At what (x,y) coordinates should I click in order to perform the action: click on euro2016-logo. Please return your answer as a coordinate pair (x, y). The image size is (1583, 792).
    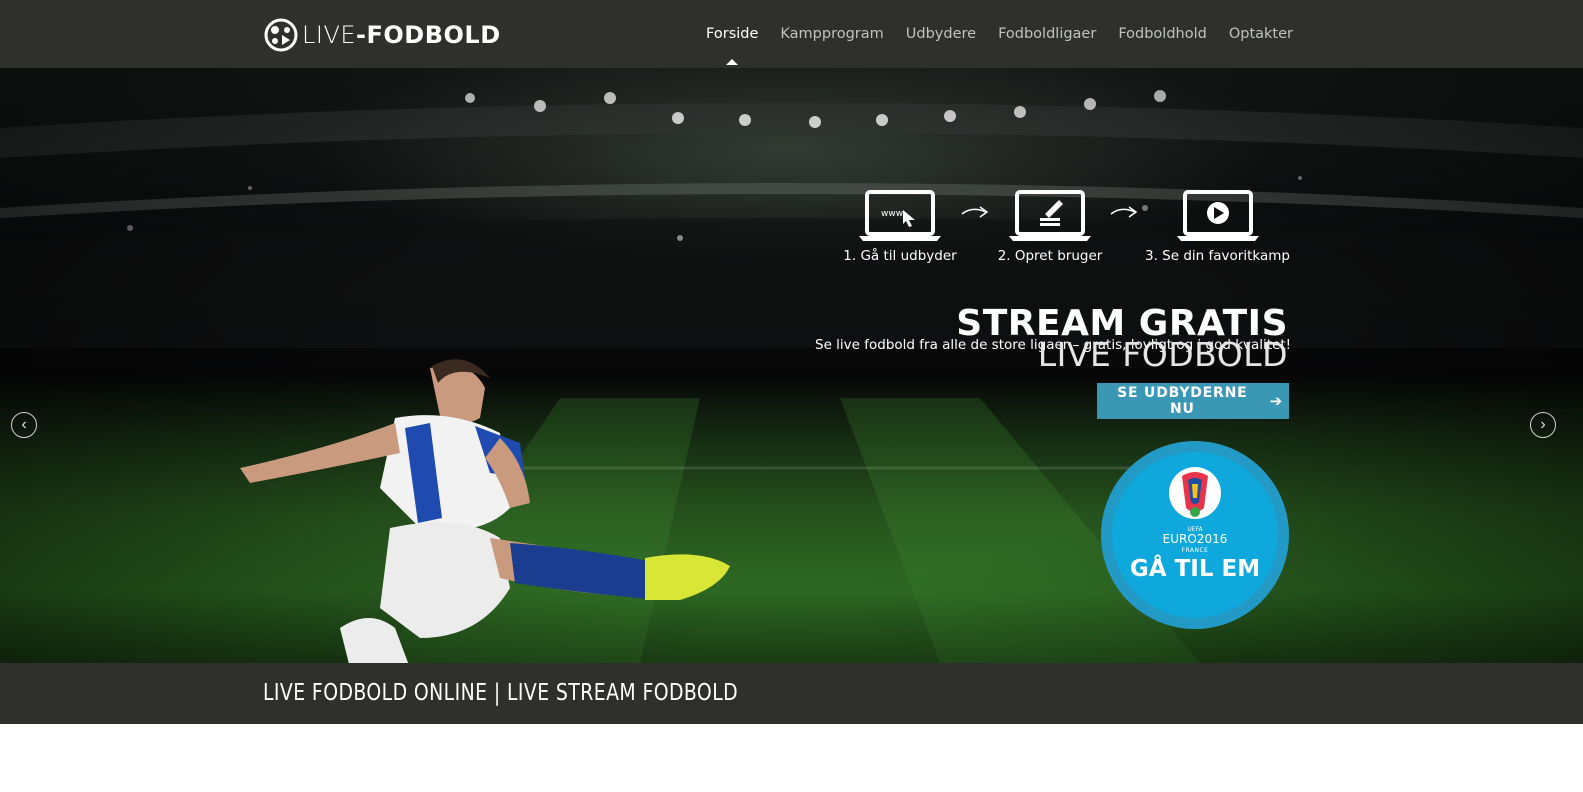
    Looking at the image, I should click on (1195, 493).